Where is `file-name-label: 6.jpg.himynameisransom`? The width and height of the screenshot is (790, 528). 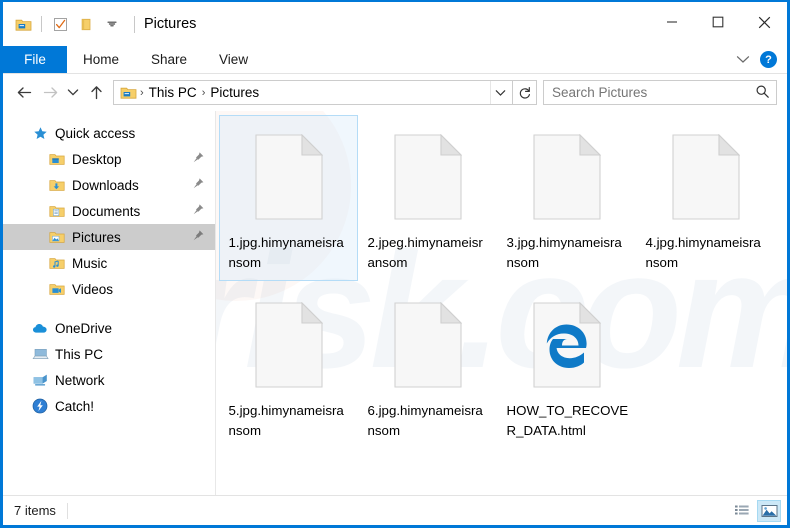
file-name-label: 6.jpg.himynameisransom is located at coordinates (425, 420).